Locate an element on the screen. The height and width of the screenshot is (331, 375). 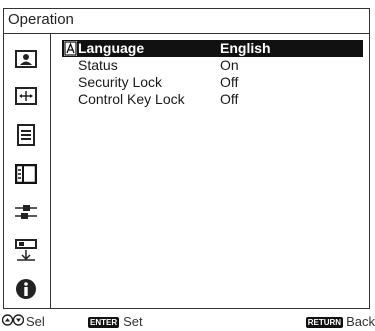
back-hint: RETURN Back is located at coordinates (340, 322).